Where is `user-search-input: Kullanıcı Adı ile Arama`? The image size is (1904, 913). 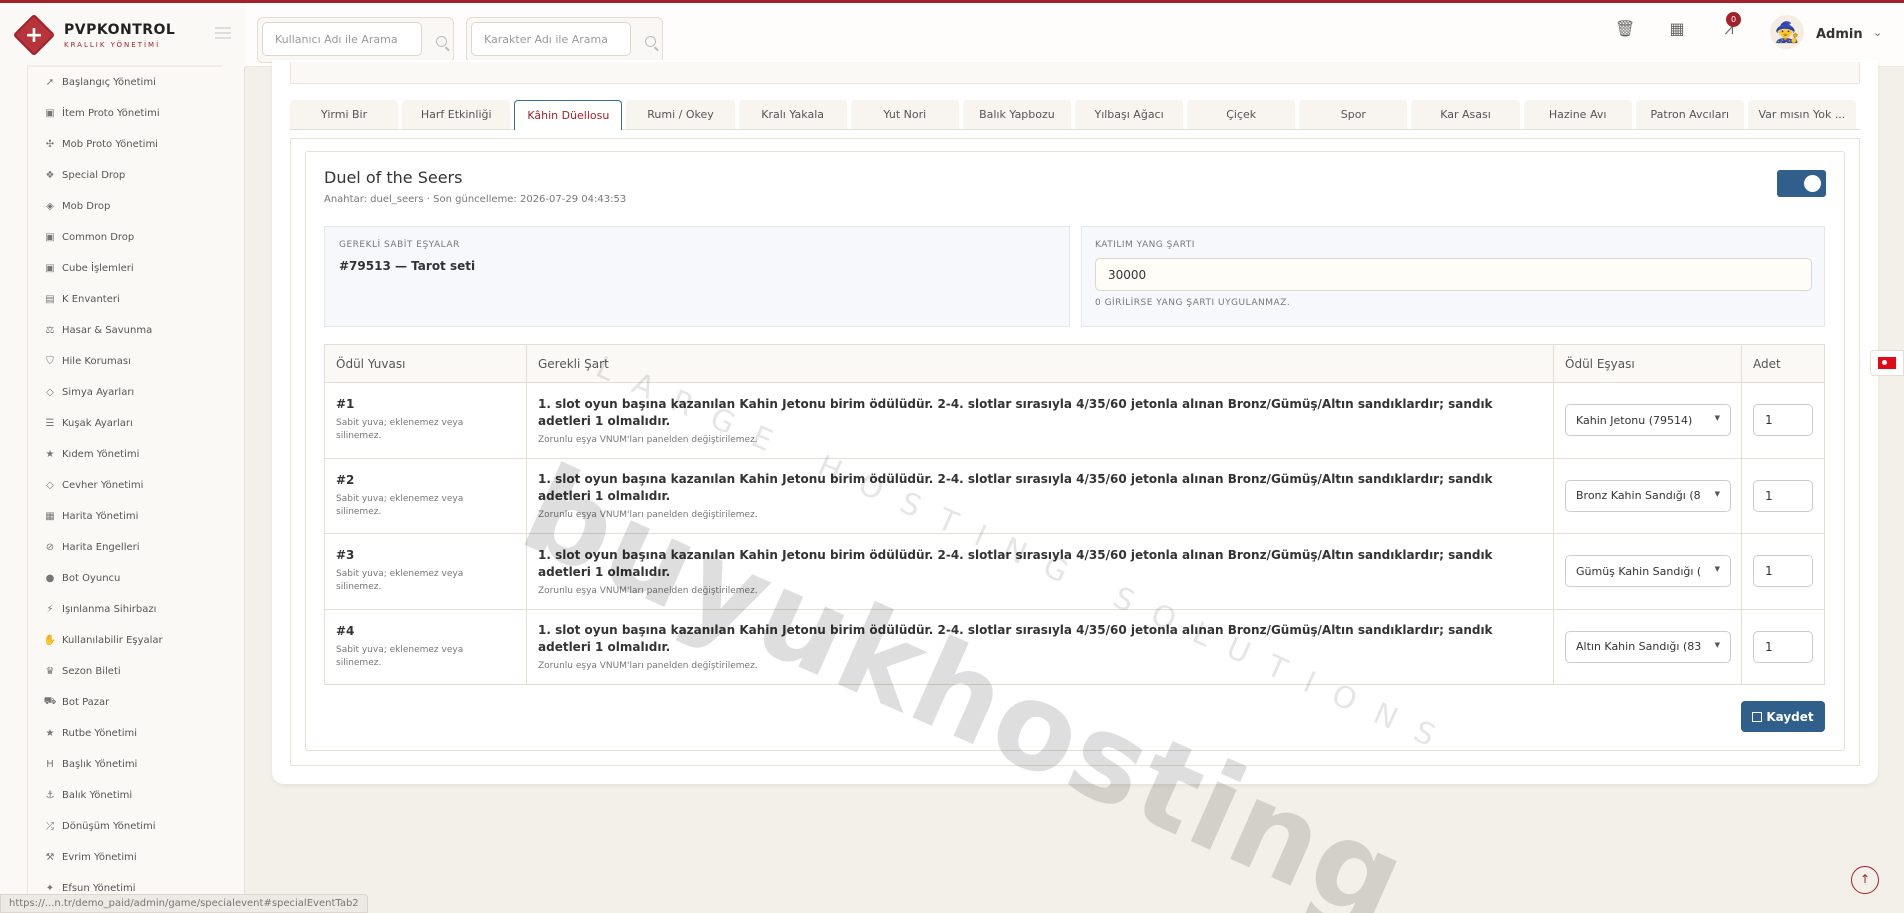 user-search-input: Kullanıcı Adı ile Arama is located at coordinates (342, 39).